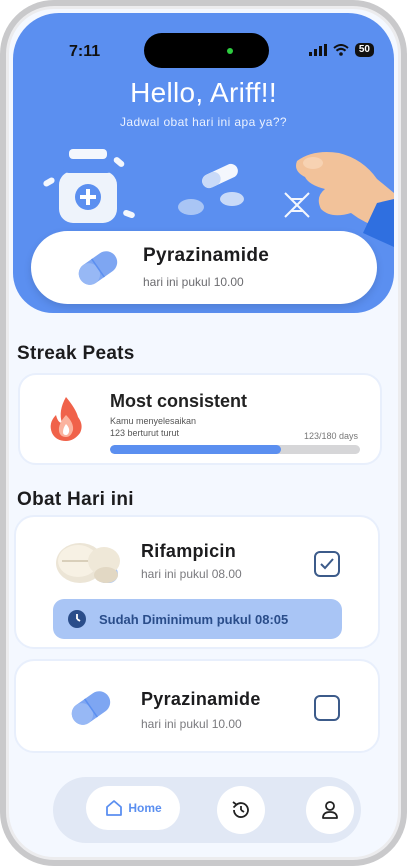 The height and width of the screenshot is (866, 407). I want to click on streak-progress-track, so click(235, 449).